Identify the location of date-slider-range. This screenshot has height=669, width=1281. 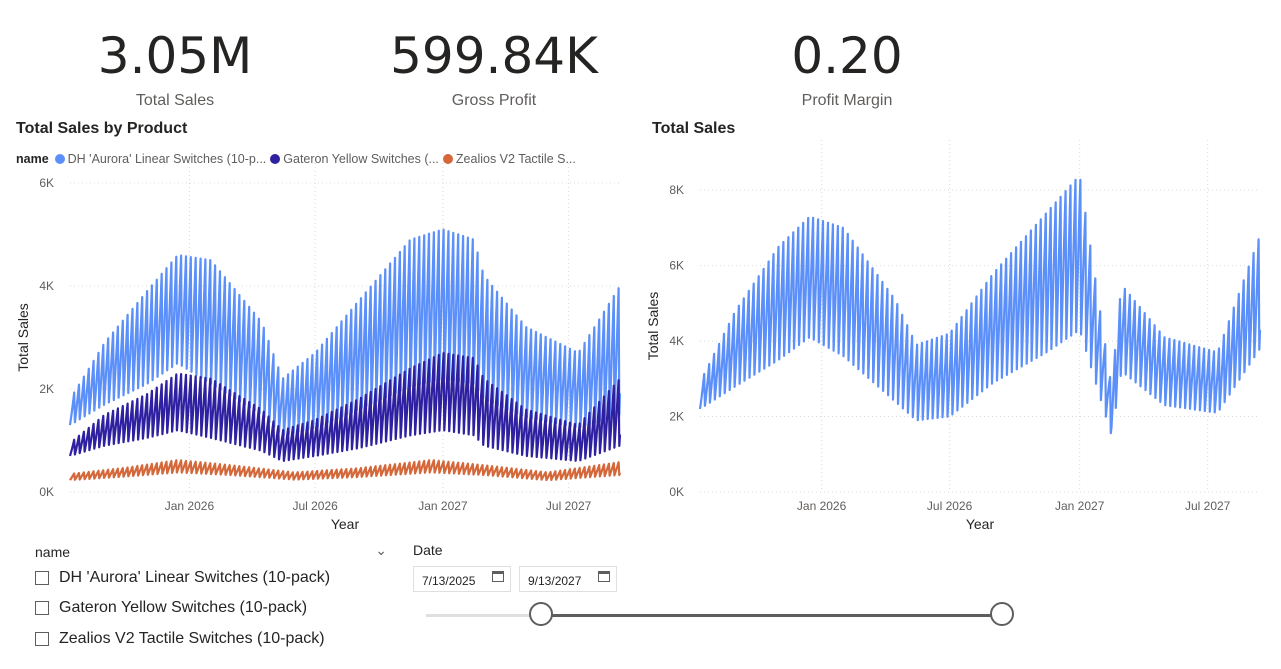
(771, 615).